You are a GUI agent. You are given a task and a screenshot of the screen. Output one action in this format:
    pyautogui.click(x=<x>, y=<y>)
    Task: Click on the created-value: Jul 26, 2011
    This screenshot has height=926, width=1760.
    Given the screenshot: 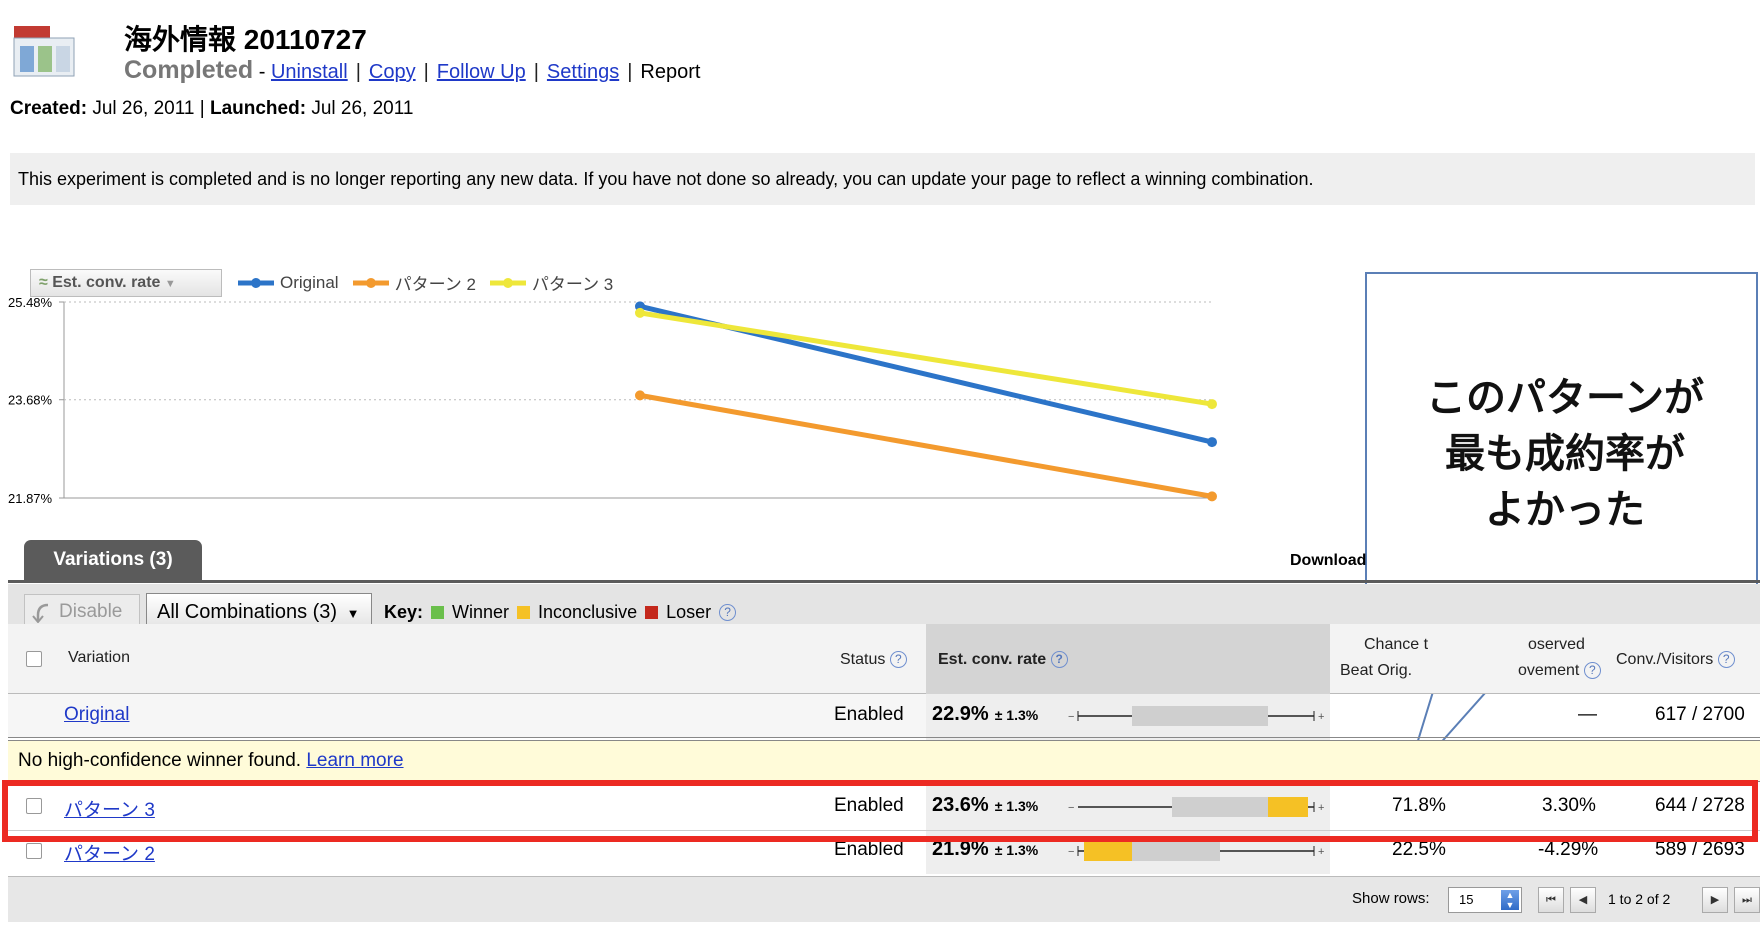 What is the action you would take?
    pyautogui.click(x=143, y=108)
    